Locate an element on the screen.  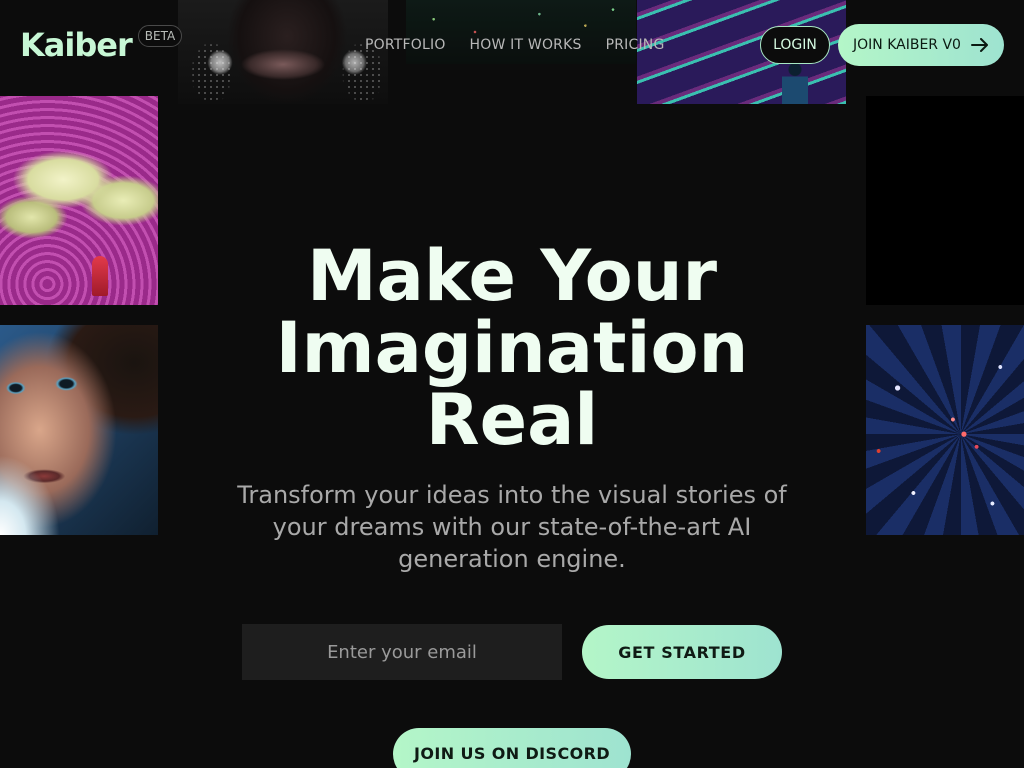
email-input is located at coordinates (402, 652).